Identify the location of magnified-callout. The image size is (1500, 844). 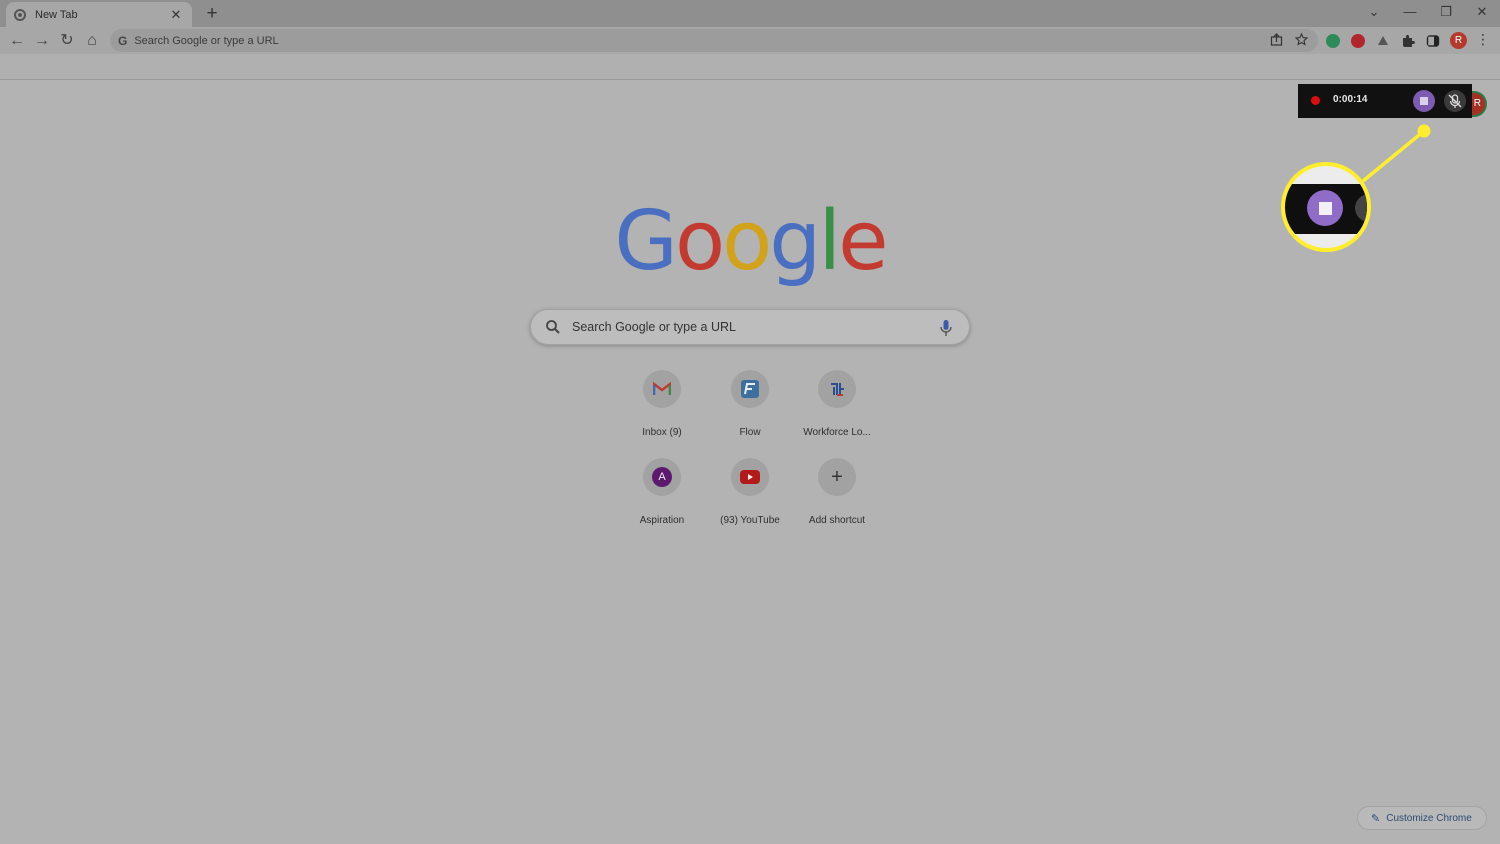
(1326, 207).